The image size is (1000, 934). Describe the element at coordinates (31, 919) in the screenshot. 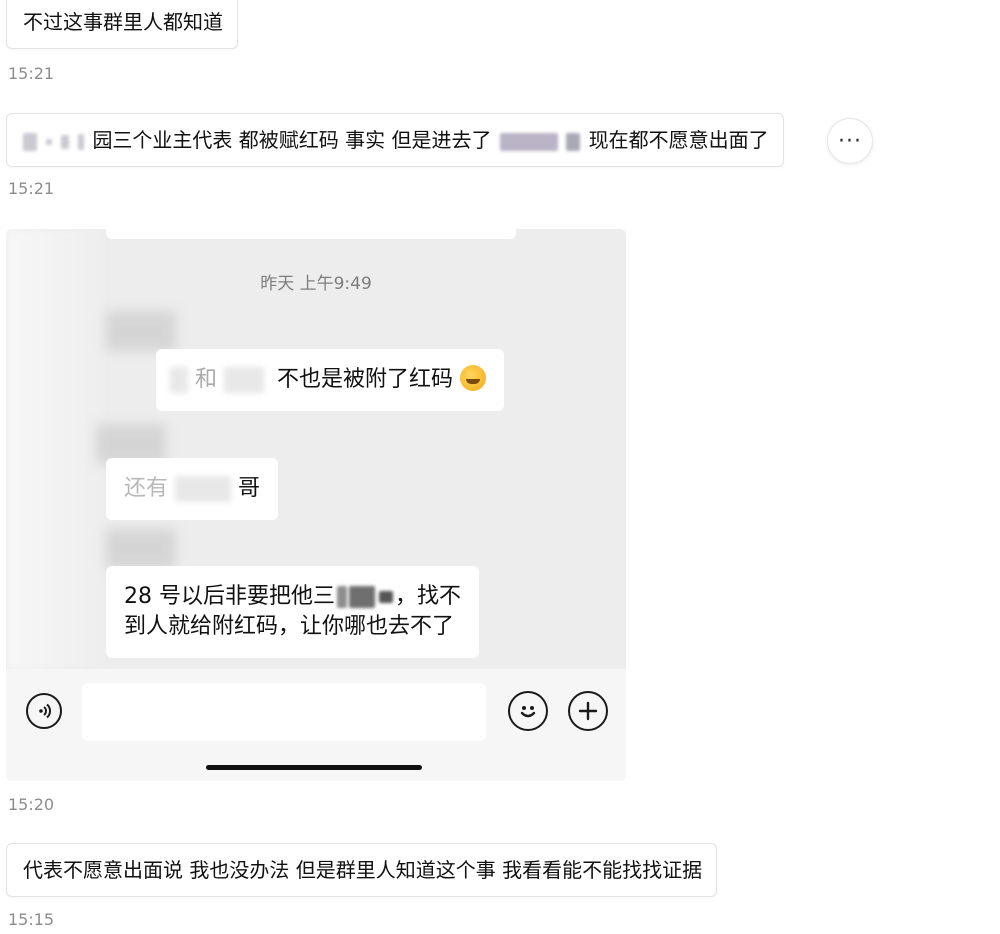

I see `message-time: 15:15` at that location.